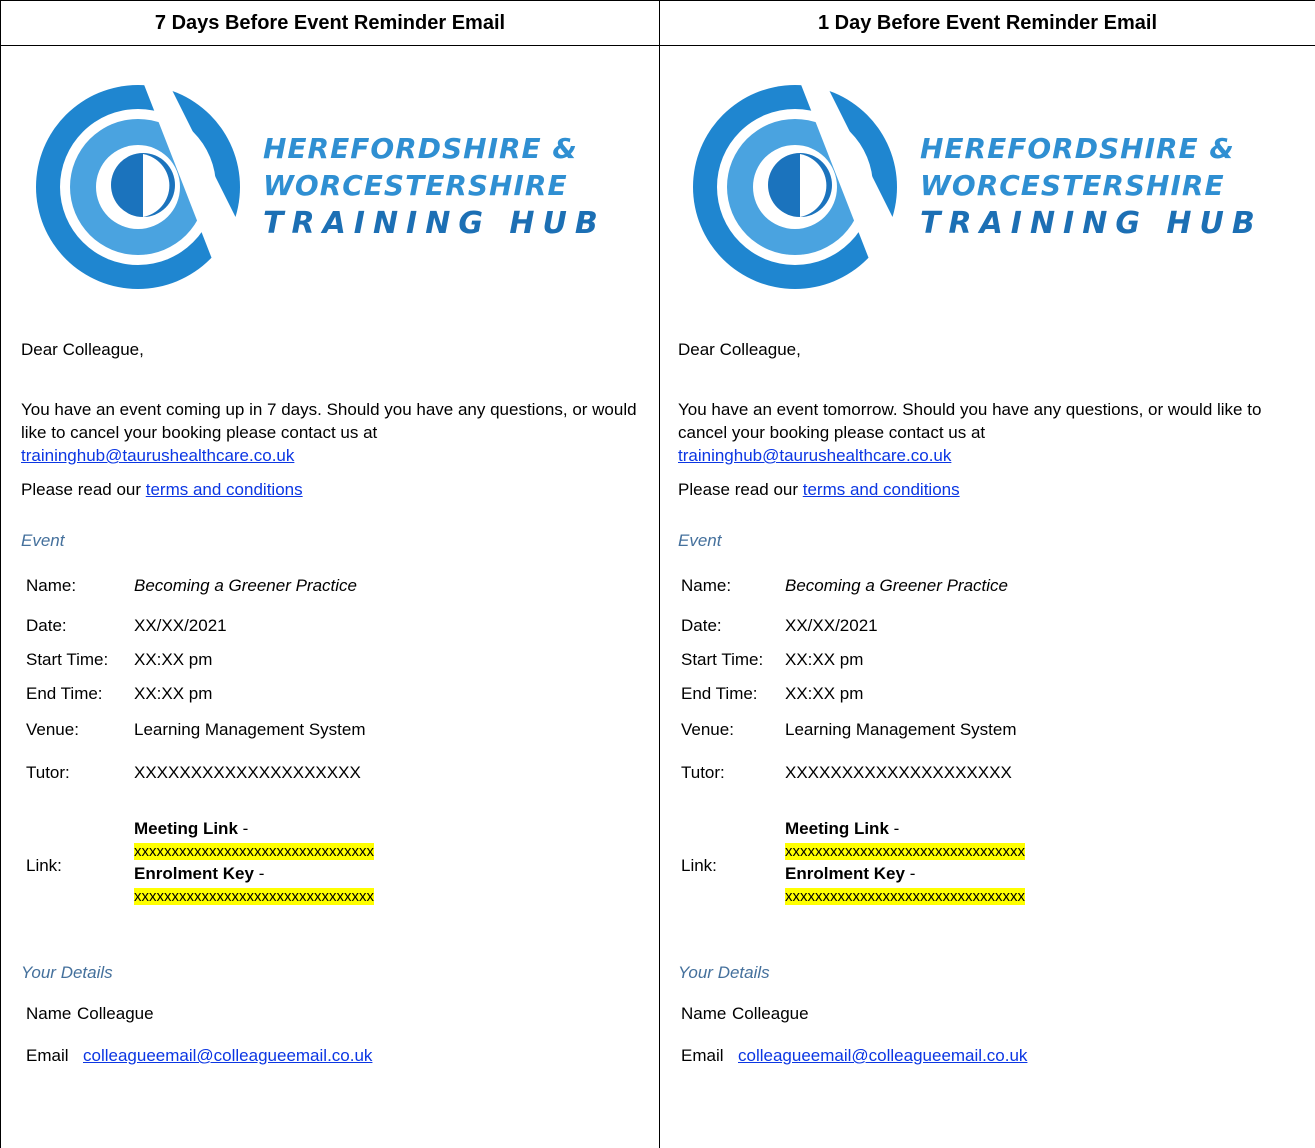 This screenshot has height=1148, width=1315. I want to click on column-header-7-days: 7 Days Before Event Reminder Email, so click(330, 23).